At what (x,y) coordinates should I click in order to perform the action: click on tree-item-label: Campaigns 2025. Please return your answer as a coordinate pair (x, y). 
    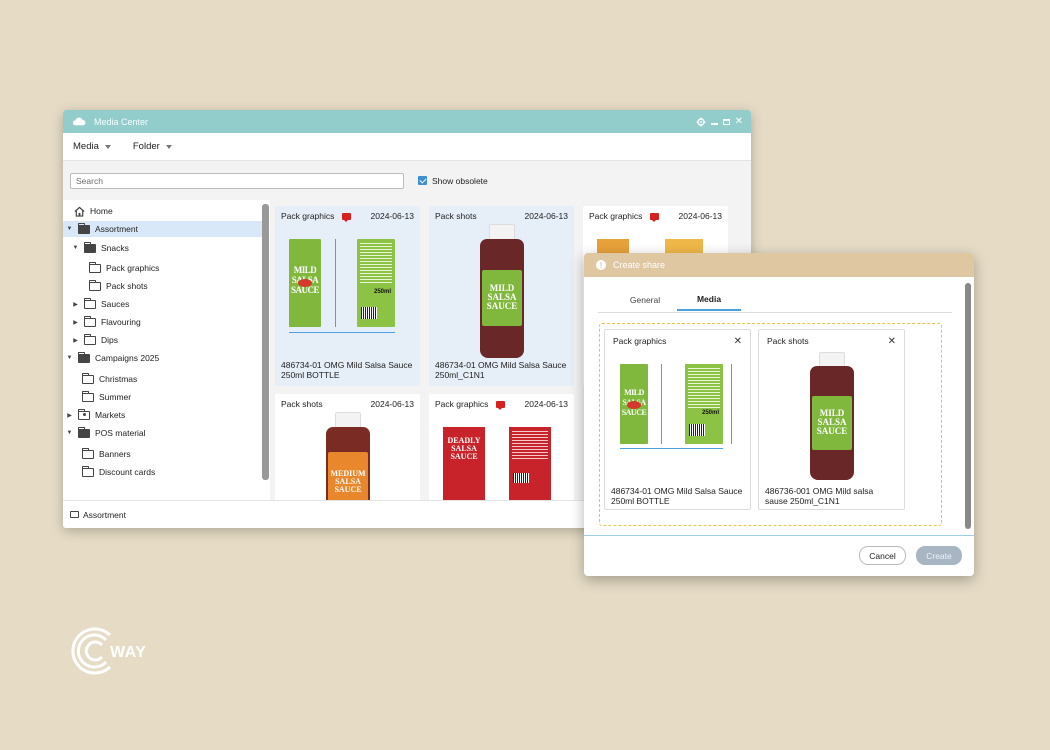
    Looking at the image, I should click on (127, 358).